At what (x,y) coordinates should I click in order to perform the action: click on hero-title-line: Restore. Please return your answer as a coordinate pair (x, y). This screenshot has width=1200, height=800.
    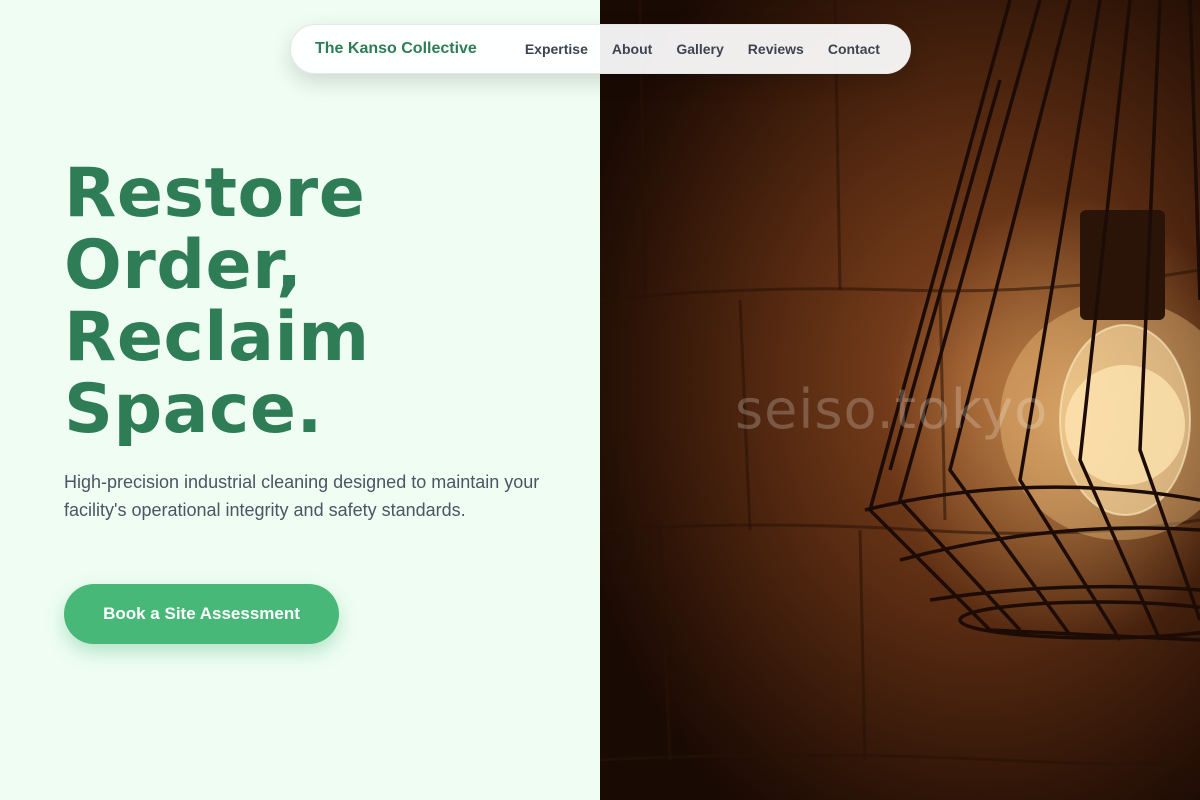
    Looking at the image, I should click on (215, 193).